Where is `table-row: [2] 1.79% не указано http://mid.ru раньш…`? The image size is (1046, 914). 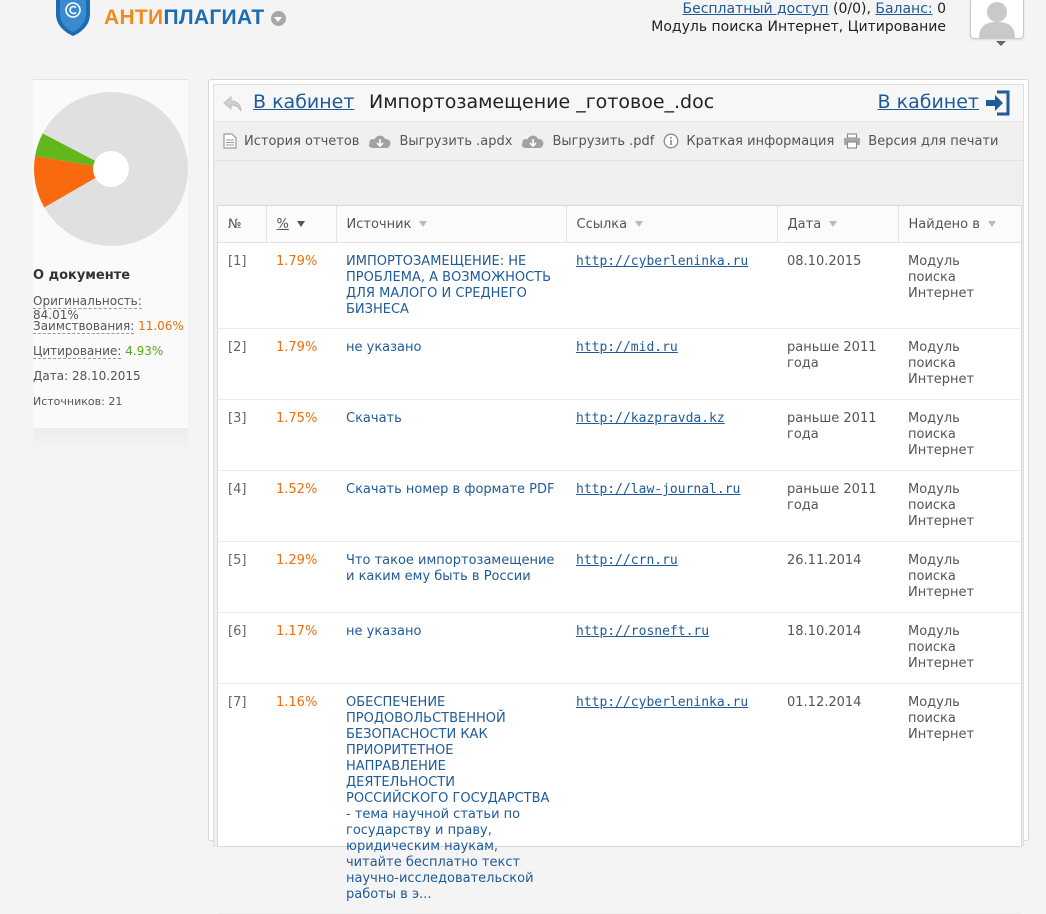
table-row: [2] 1.79% не указано http://mid.ru раньш… is located at coordinates (619, 364).